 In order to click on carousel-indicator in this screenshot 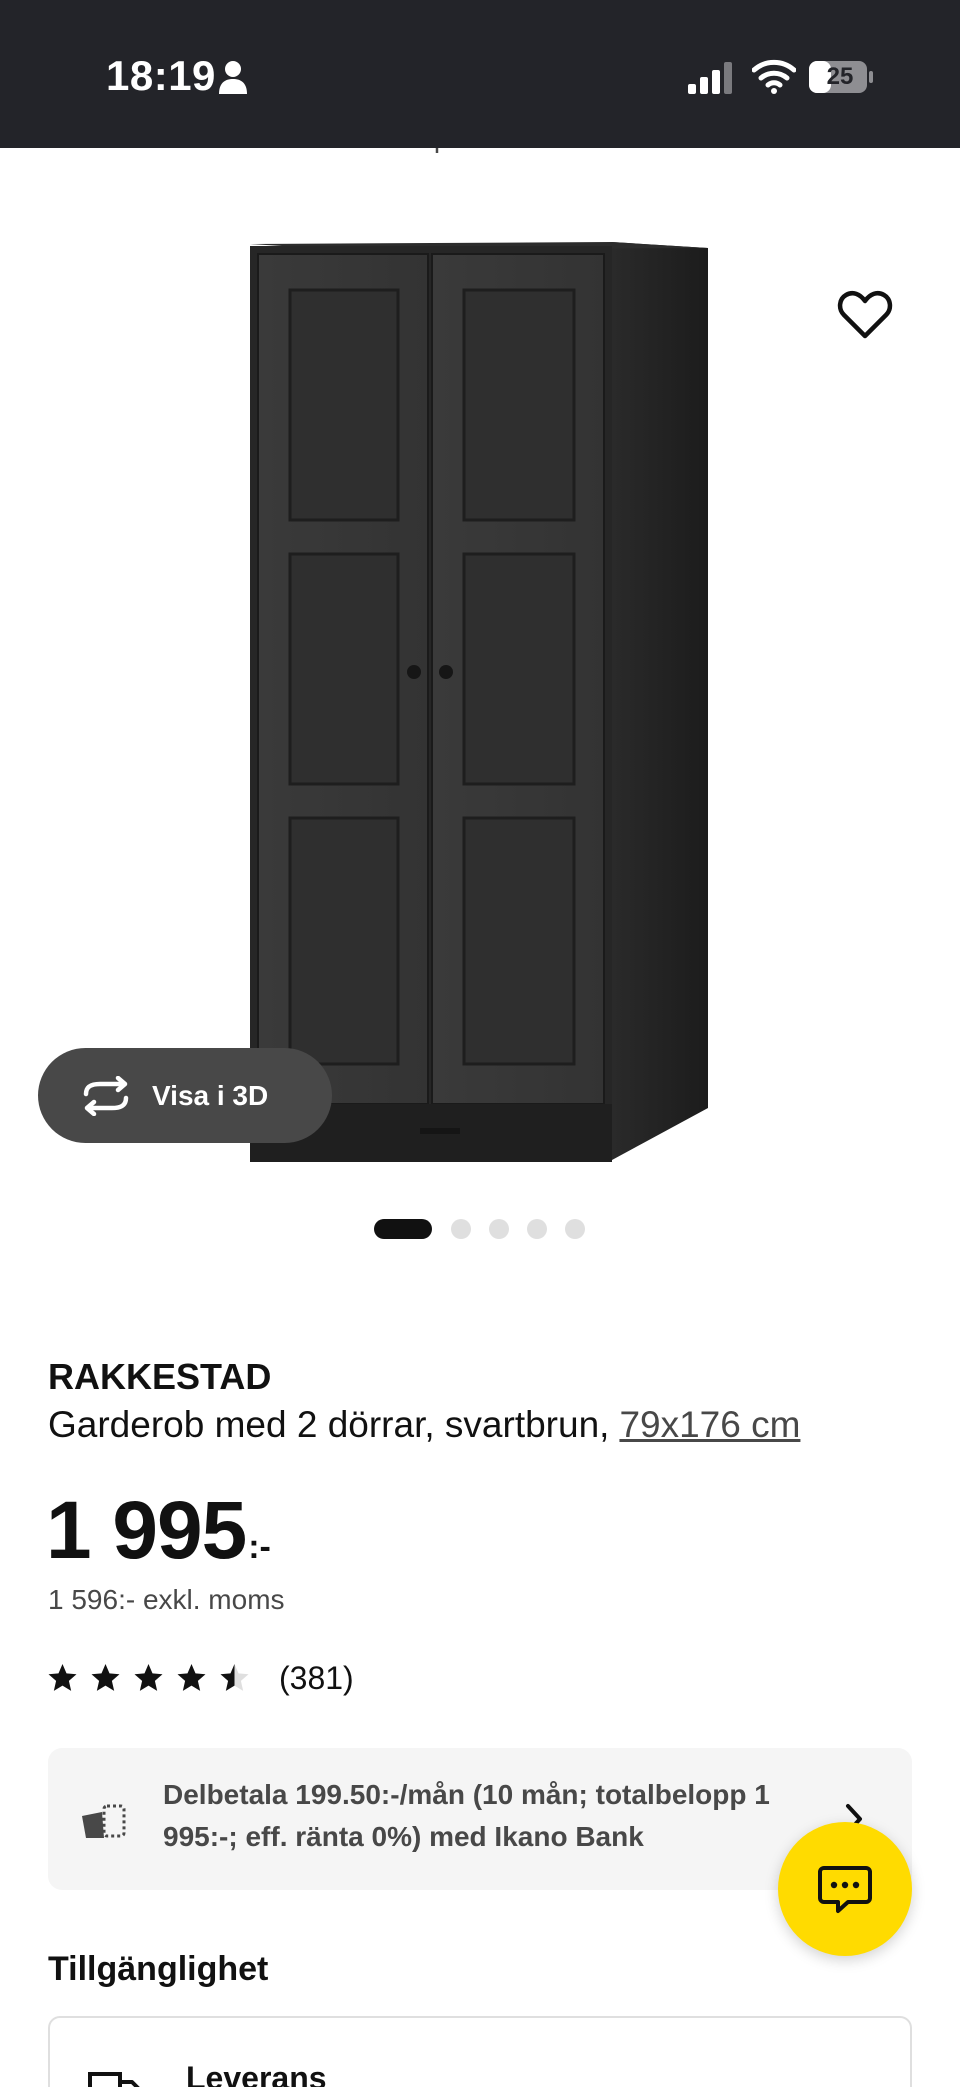, I will do `click(480, 1229)`.